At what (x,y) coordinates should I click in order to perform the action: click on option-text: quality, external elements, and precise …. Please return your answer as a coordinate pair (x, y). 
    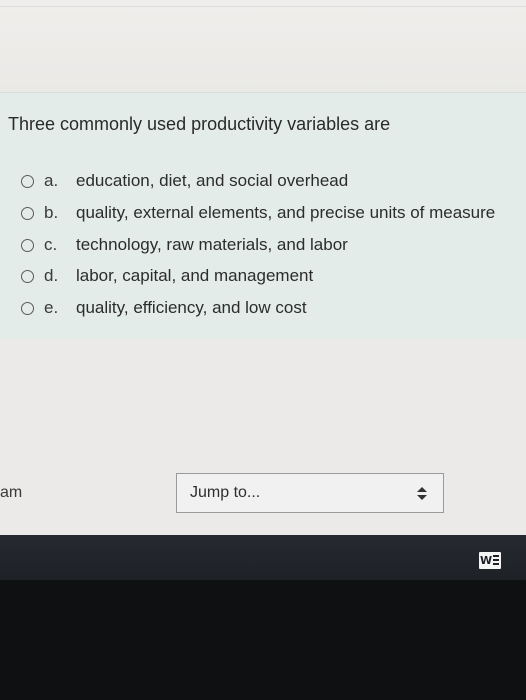
    Looking at the image, I should click on (286, 212).